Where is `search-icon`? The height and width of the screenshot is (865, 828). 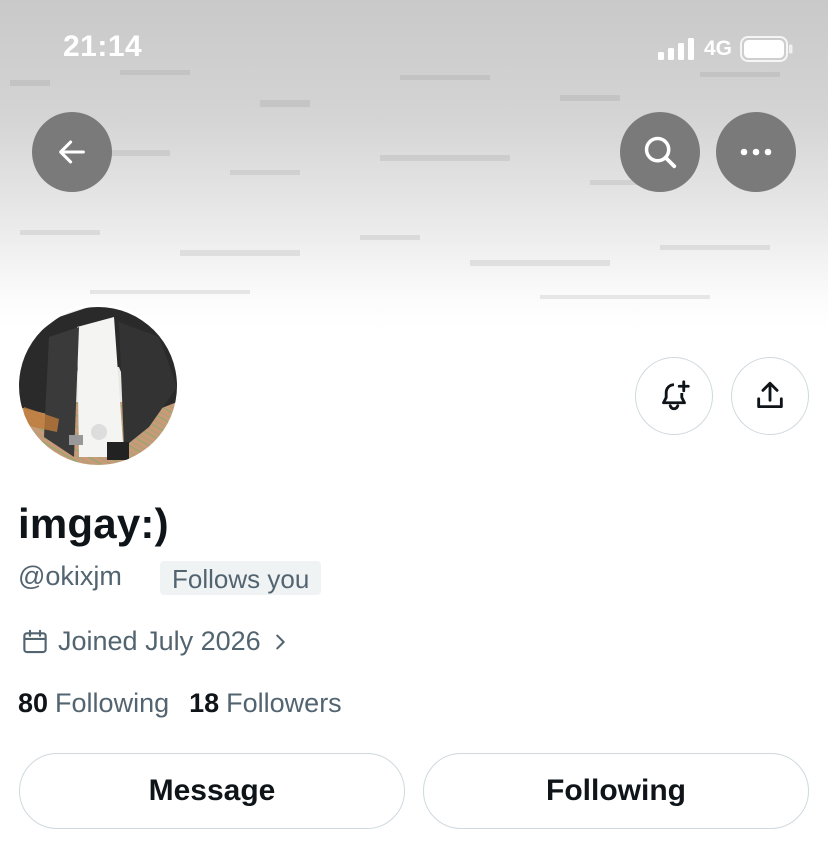 search-icon is located at coordinates (660, 152).